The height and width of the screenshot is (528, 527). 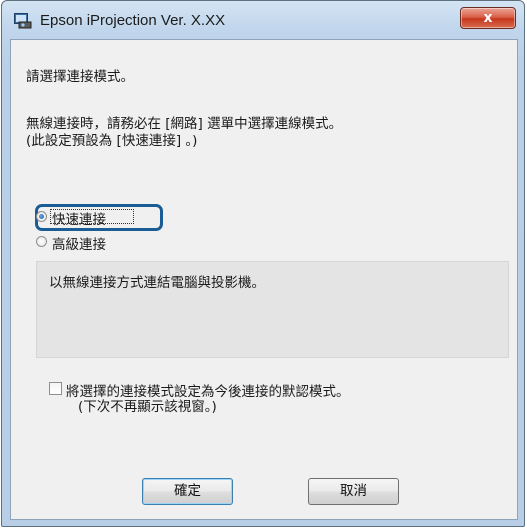 What do you see at coordinates (41, 241) in the screenshot?
I see `radio-unselected-icon` at bounding box center [41, 241].